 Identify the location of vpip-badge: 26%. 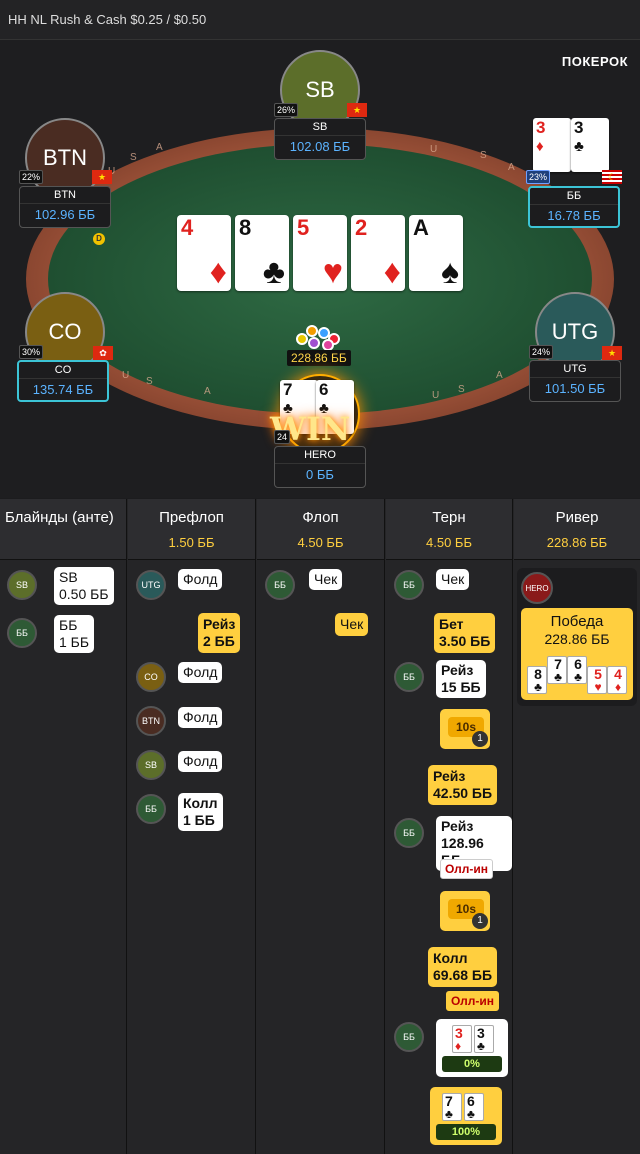
(286, 110).